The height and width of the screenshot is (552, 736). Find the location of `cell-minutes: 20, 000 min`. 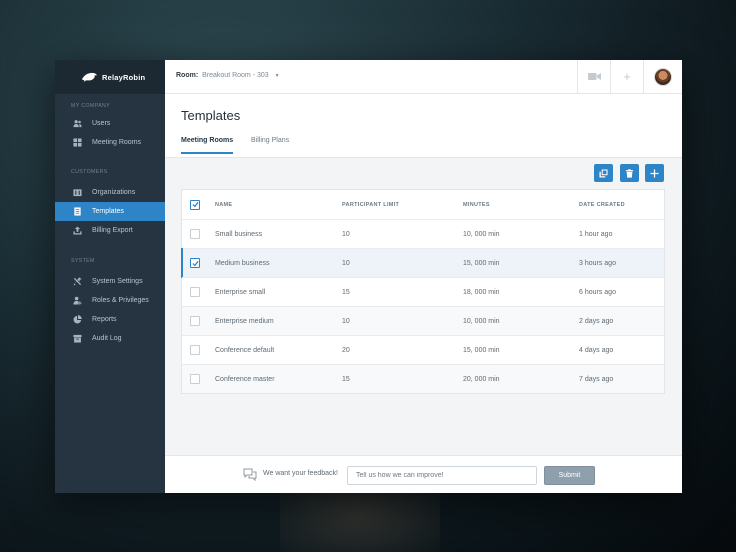

cell-minutes: 20, 000 min is located at coordinates (481, 379).